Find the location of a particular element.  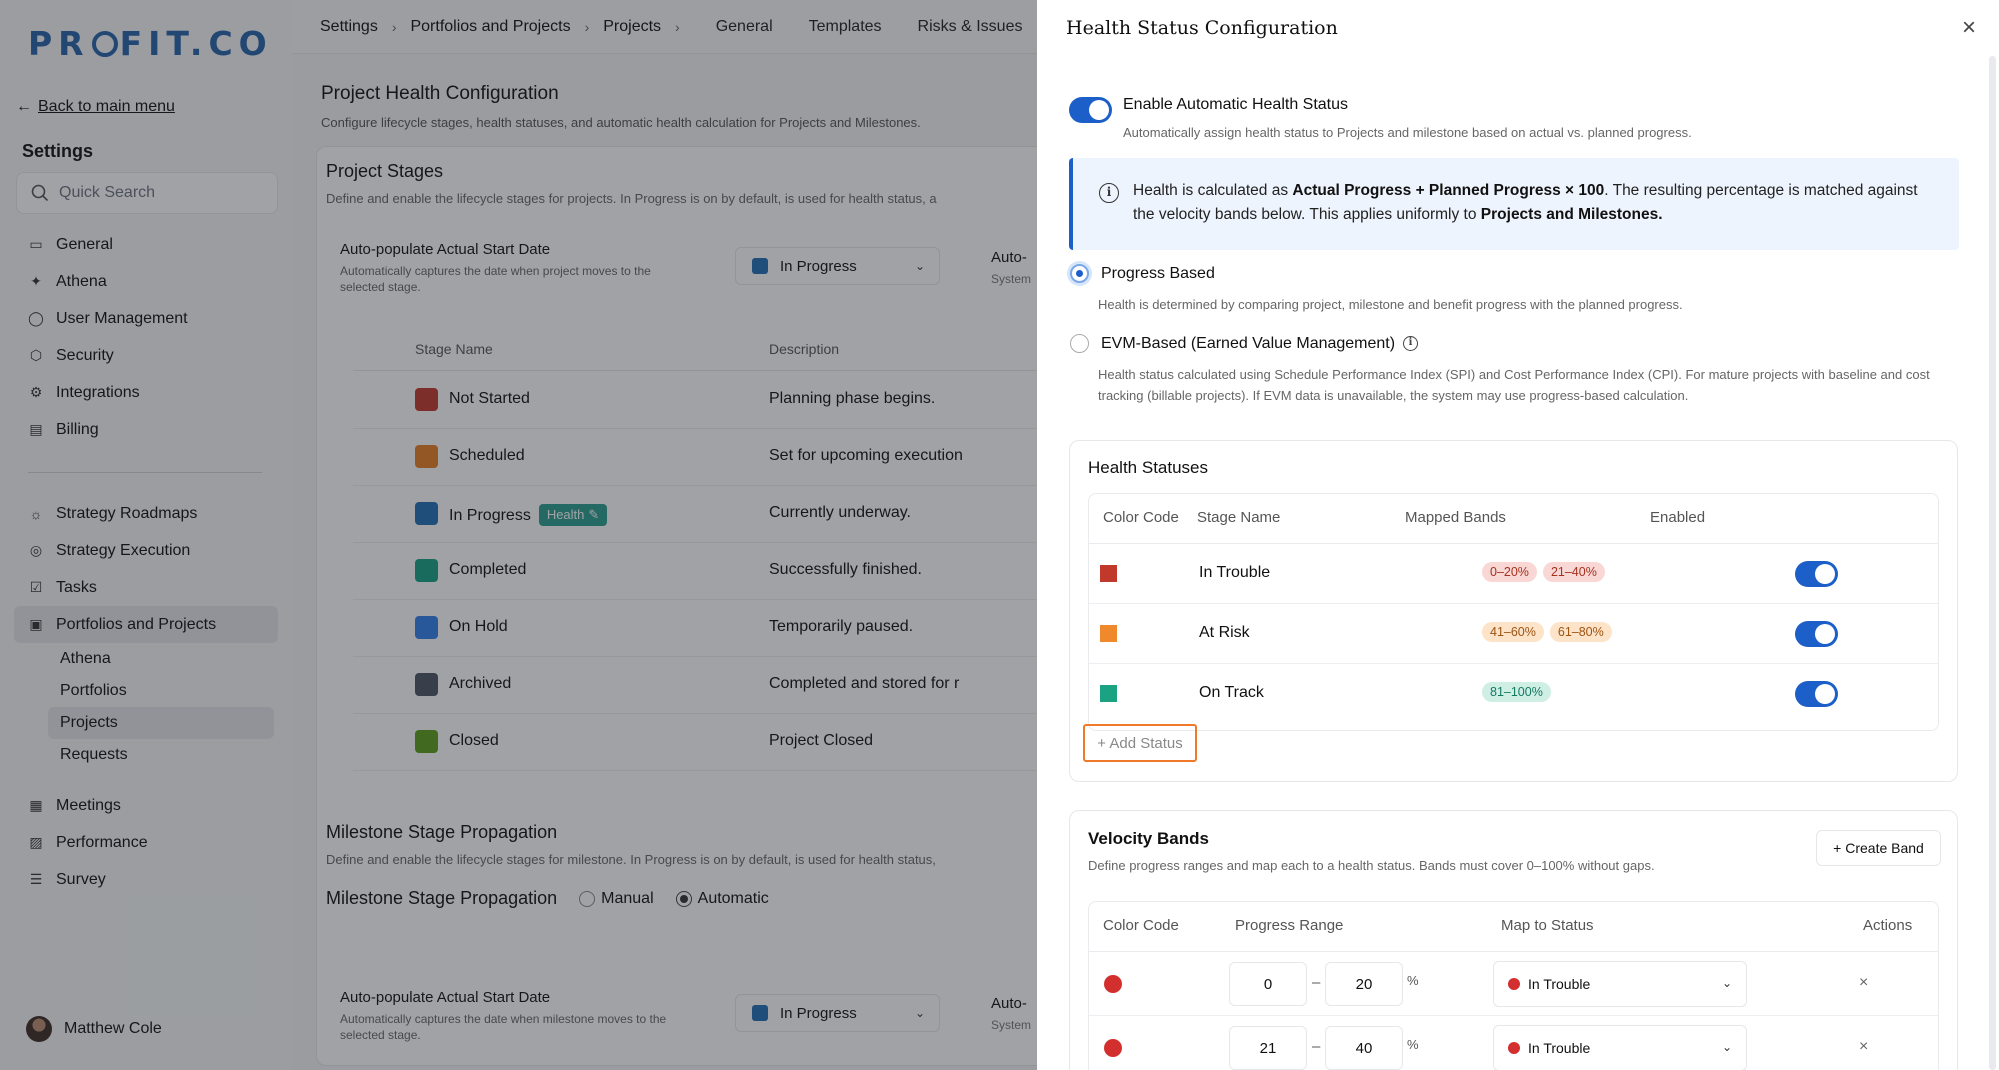

band-chip: 81–100% is located at coordinates (1516, 692).